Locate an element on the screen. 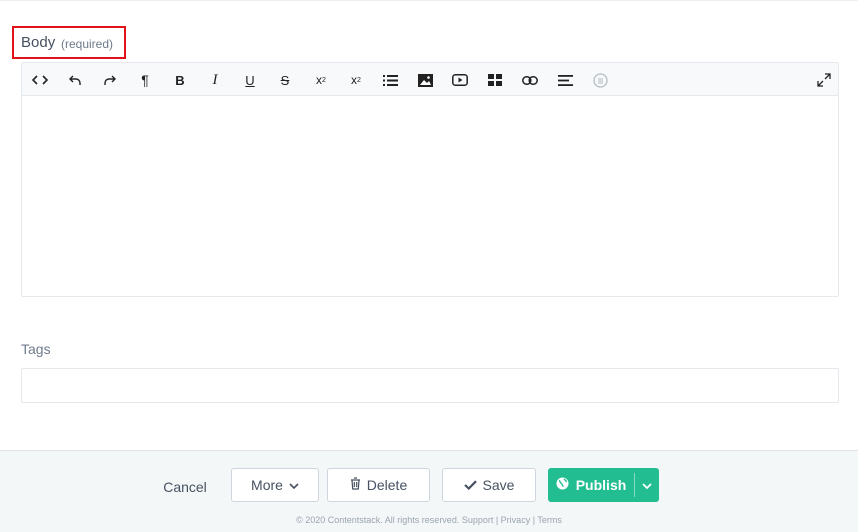  cancel-button: Cancel is located at coordinates (185, 487).